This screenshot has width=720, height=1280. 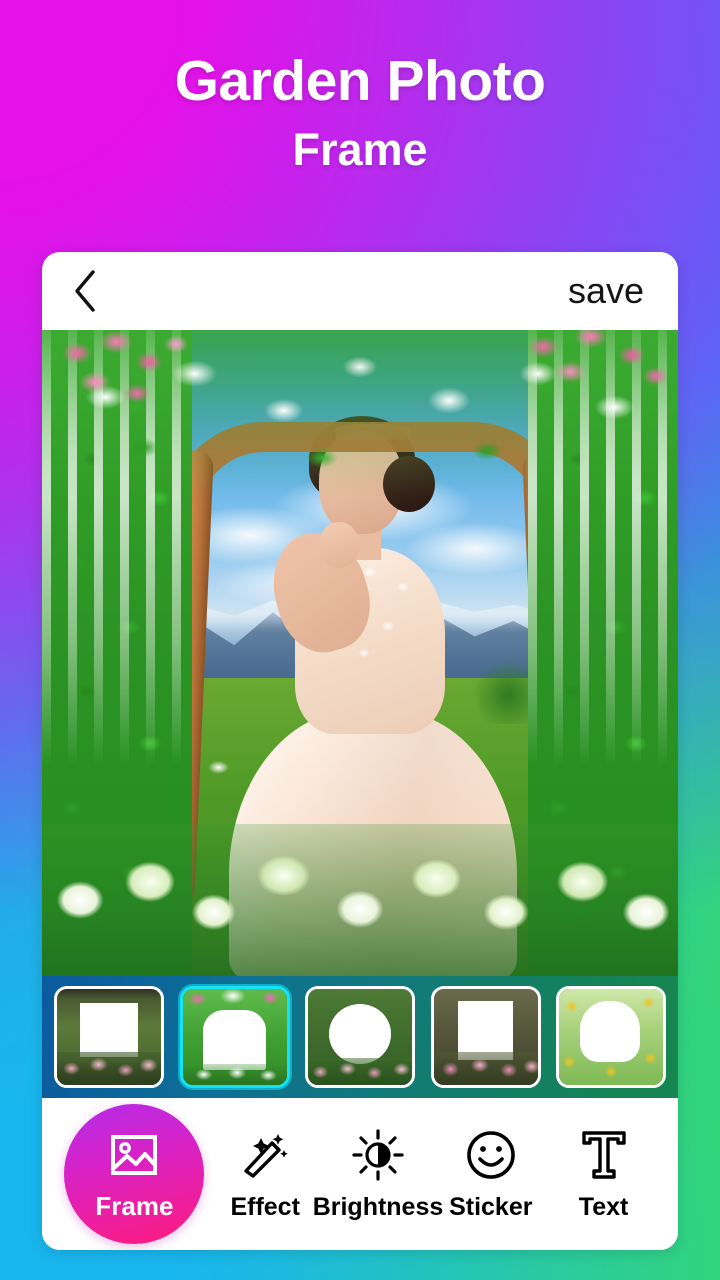 What do you see at coordinates (378, 1206) in the screenshot?
I see `tool-brightness-label: Brightness` at bounding box center [378, 1206].